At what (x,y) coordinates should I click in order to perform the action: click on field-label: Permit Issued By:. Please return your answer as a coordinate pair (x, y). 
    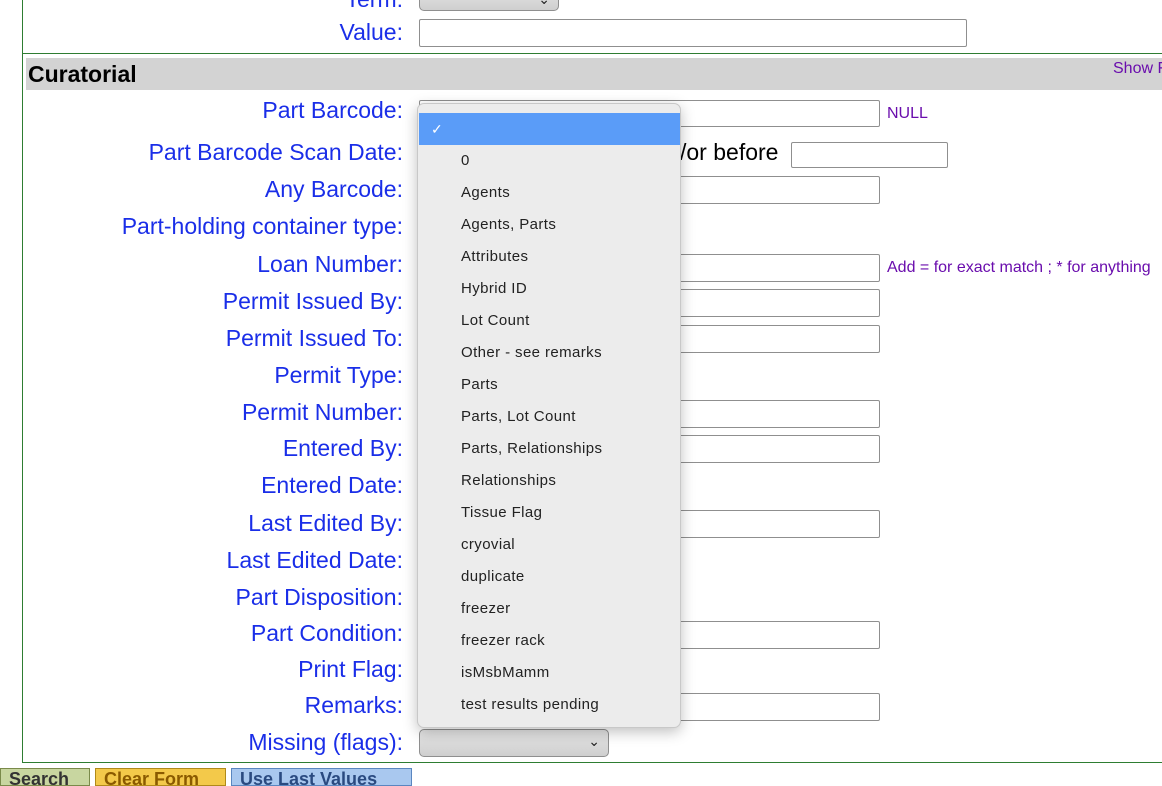
    Looking at the image, I should click on (312, 301).